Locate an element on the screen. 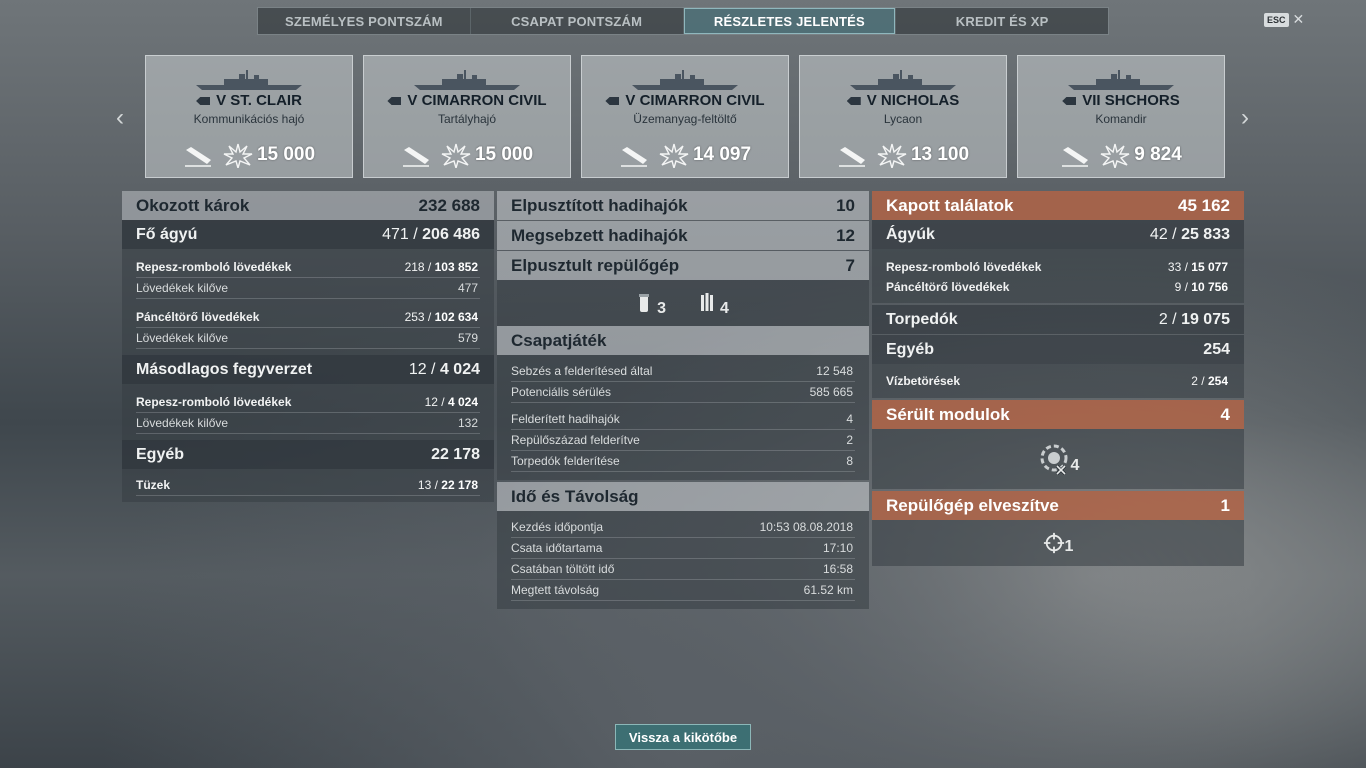 The image size is (1366, 768). ship-stats: 9 824 is located at coordinates (1121, 155).